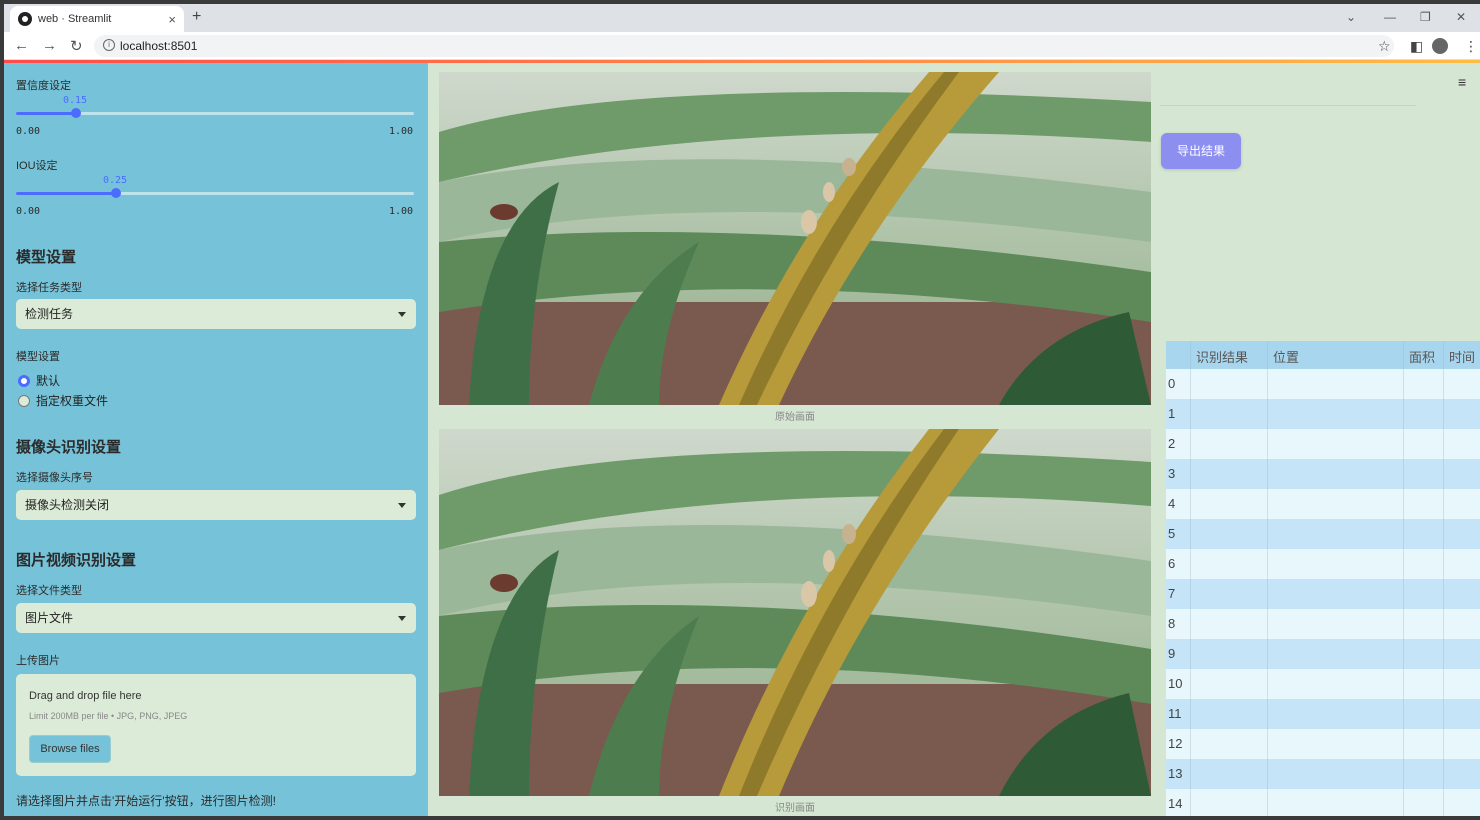 Image resolution: width=1480 pixels, height=820 pixels. What do you see at coordinates (28, 211) in the screenshot?
I see `iou-min: 0.00` at bounding box center [28, 211].